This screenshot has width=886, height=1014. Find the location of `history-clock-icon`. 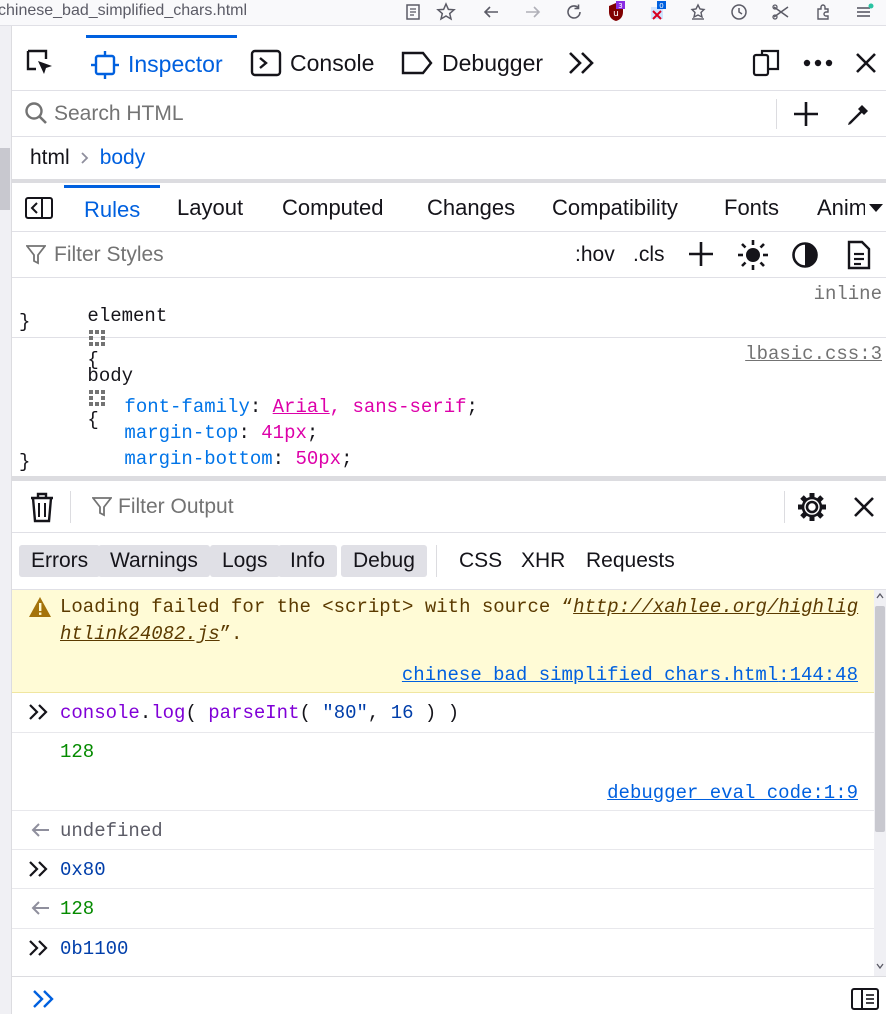

history-clock-icon is located at coordinates (739, 12).